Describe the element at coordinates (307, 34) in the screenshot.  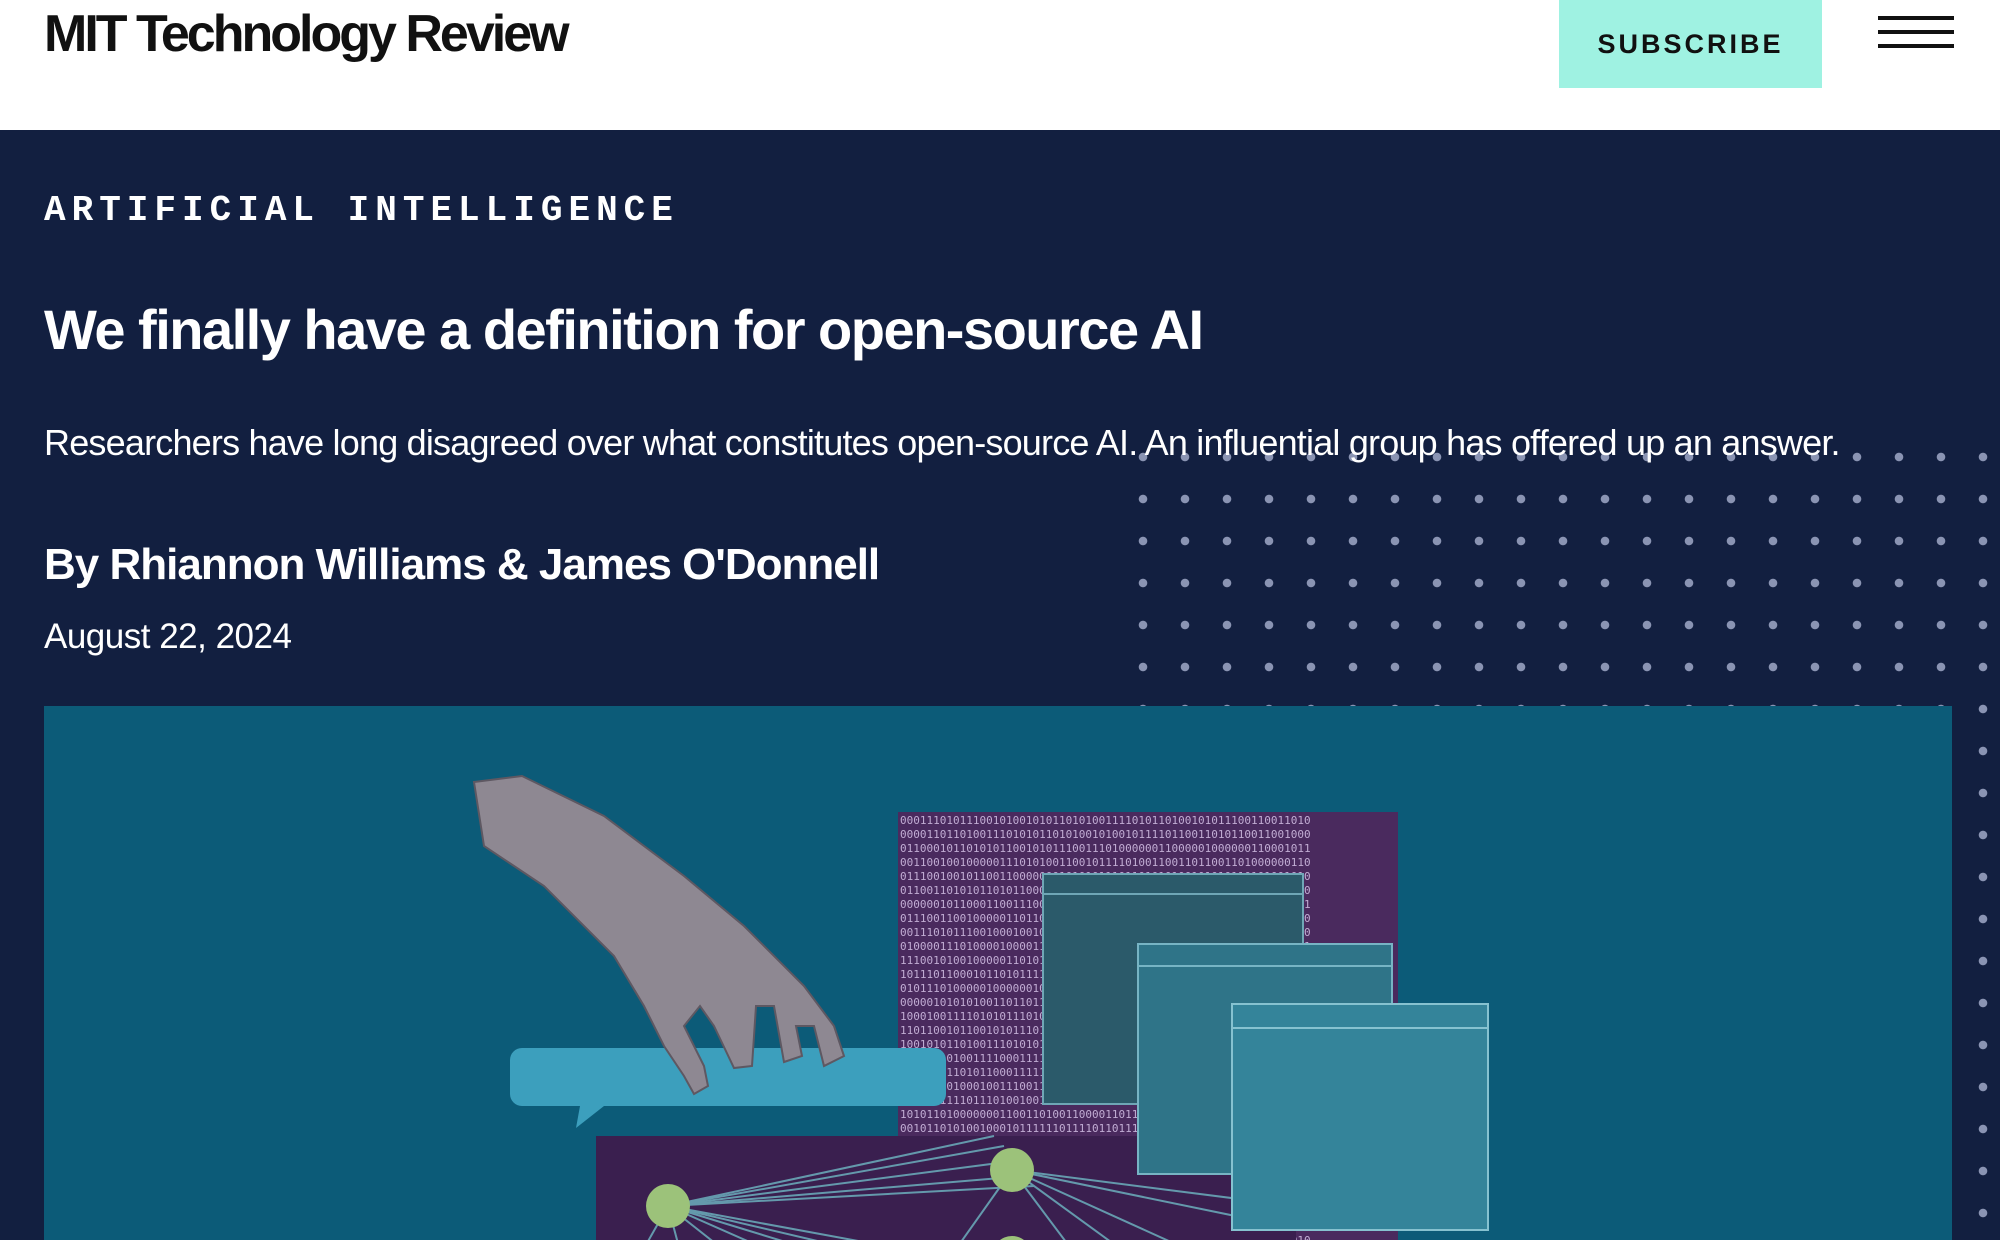
I see `site-logo: MIT Technology Review` at that location.